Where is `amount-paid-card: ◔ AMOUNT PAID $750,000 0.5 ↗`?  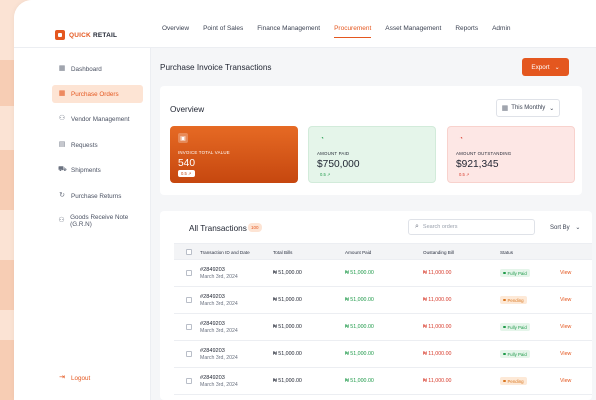 amount-paid-card: ◔ AMOUNT PAID $750,000 0.5 ↗ is located at coordinates (372, 154).